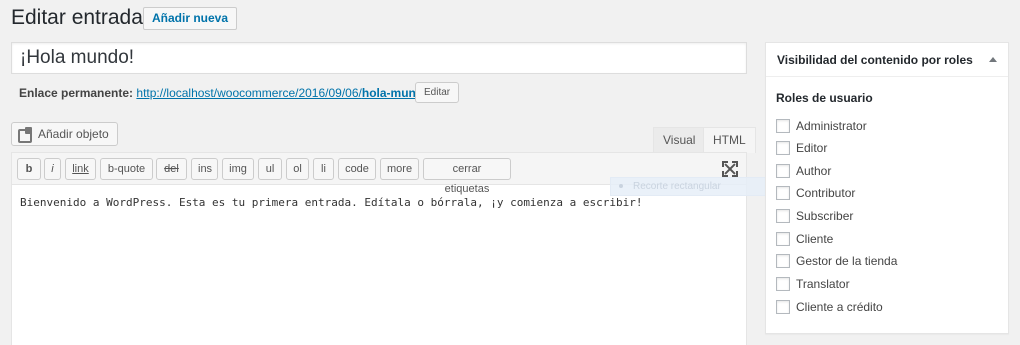 The height and width of the screenshot is (345, 1020). Describe the element at coordinates (729, 140) in the screenshot. I see `tab-html: HTML` at that location.